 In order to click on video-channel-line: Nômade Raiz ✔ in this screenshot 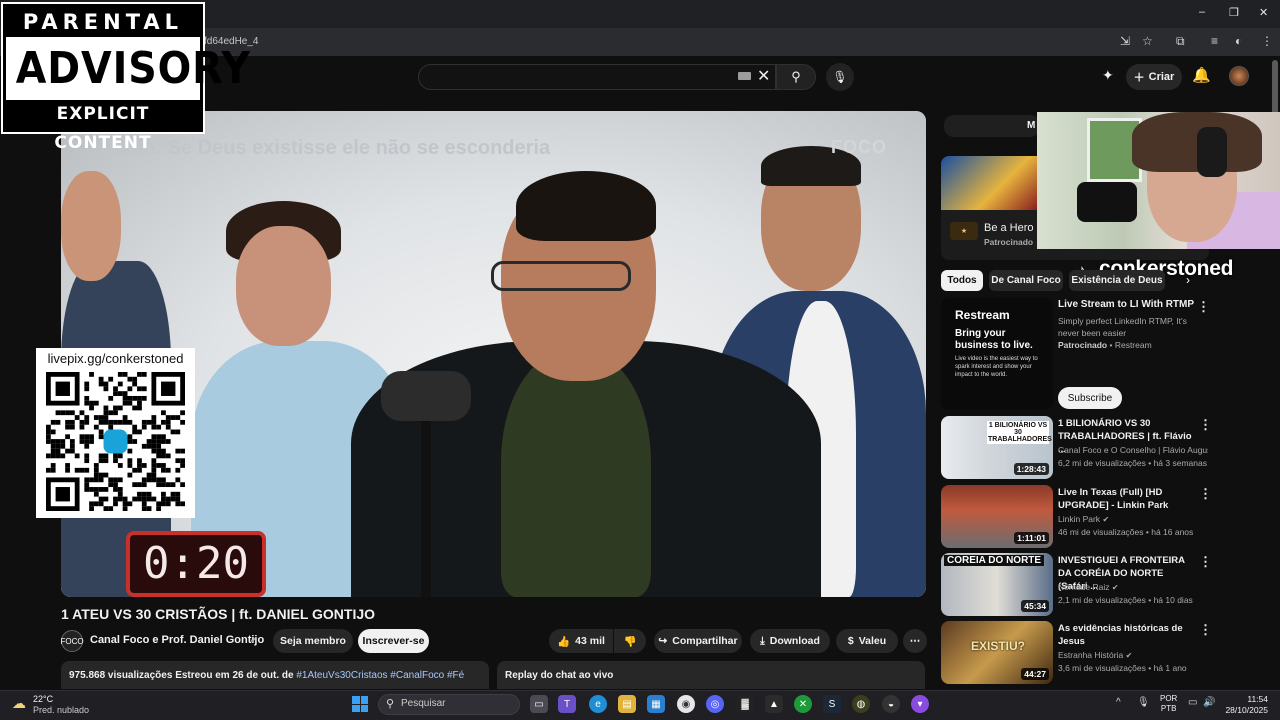, I will do `click(1133, 587)`.